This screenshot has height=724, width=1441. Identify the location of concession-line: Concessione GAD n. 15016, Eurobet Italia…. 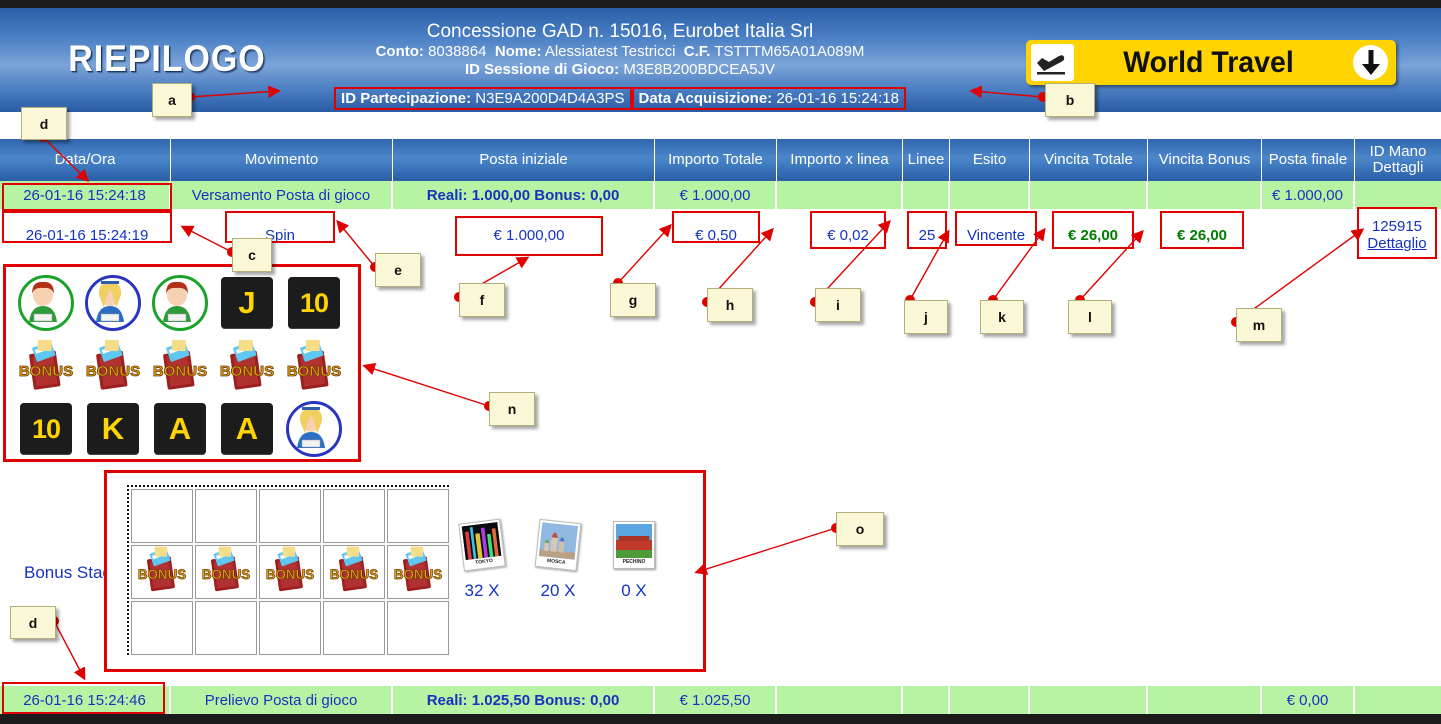
(620, 31).